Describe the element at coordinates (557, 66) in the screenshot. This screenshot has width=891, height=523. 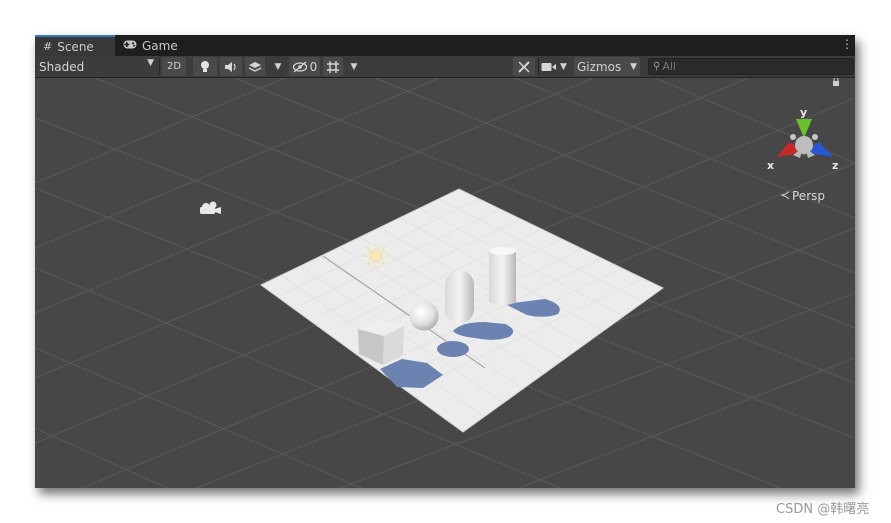
I see `camera-settings-button: ▼` at that location.